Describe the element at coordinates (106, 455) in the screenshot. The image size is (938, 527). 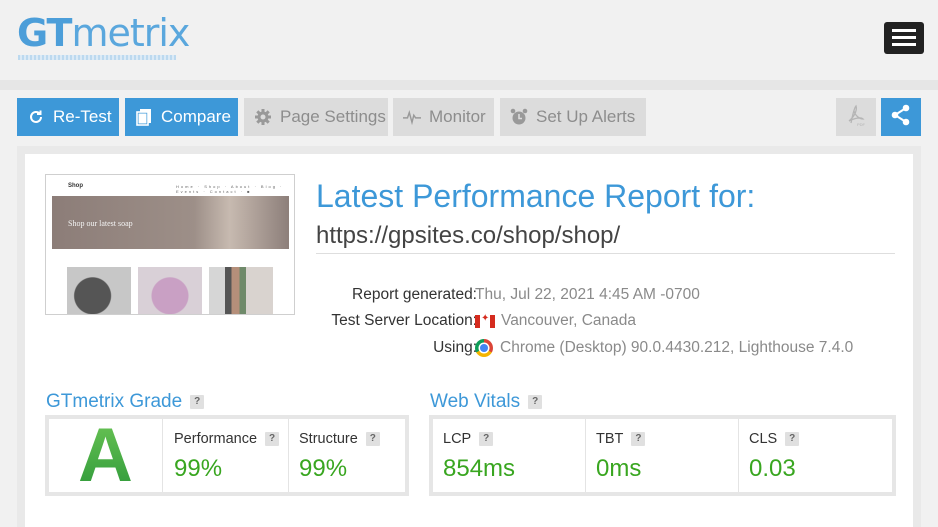
I see `grade-letter: A` at that location.